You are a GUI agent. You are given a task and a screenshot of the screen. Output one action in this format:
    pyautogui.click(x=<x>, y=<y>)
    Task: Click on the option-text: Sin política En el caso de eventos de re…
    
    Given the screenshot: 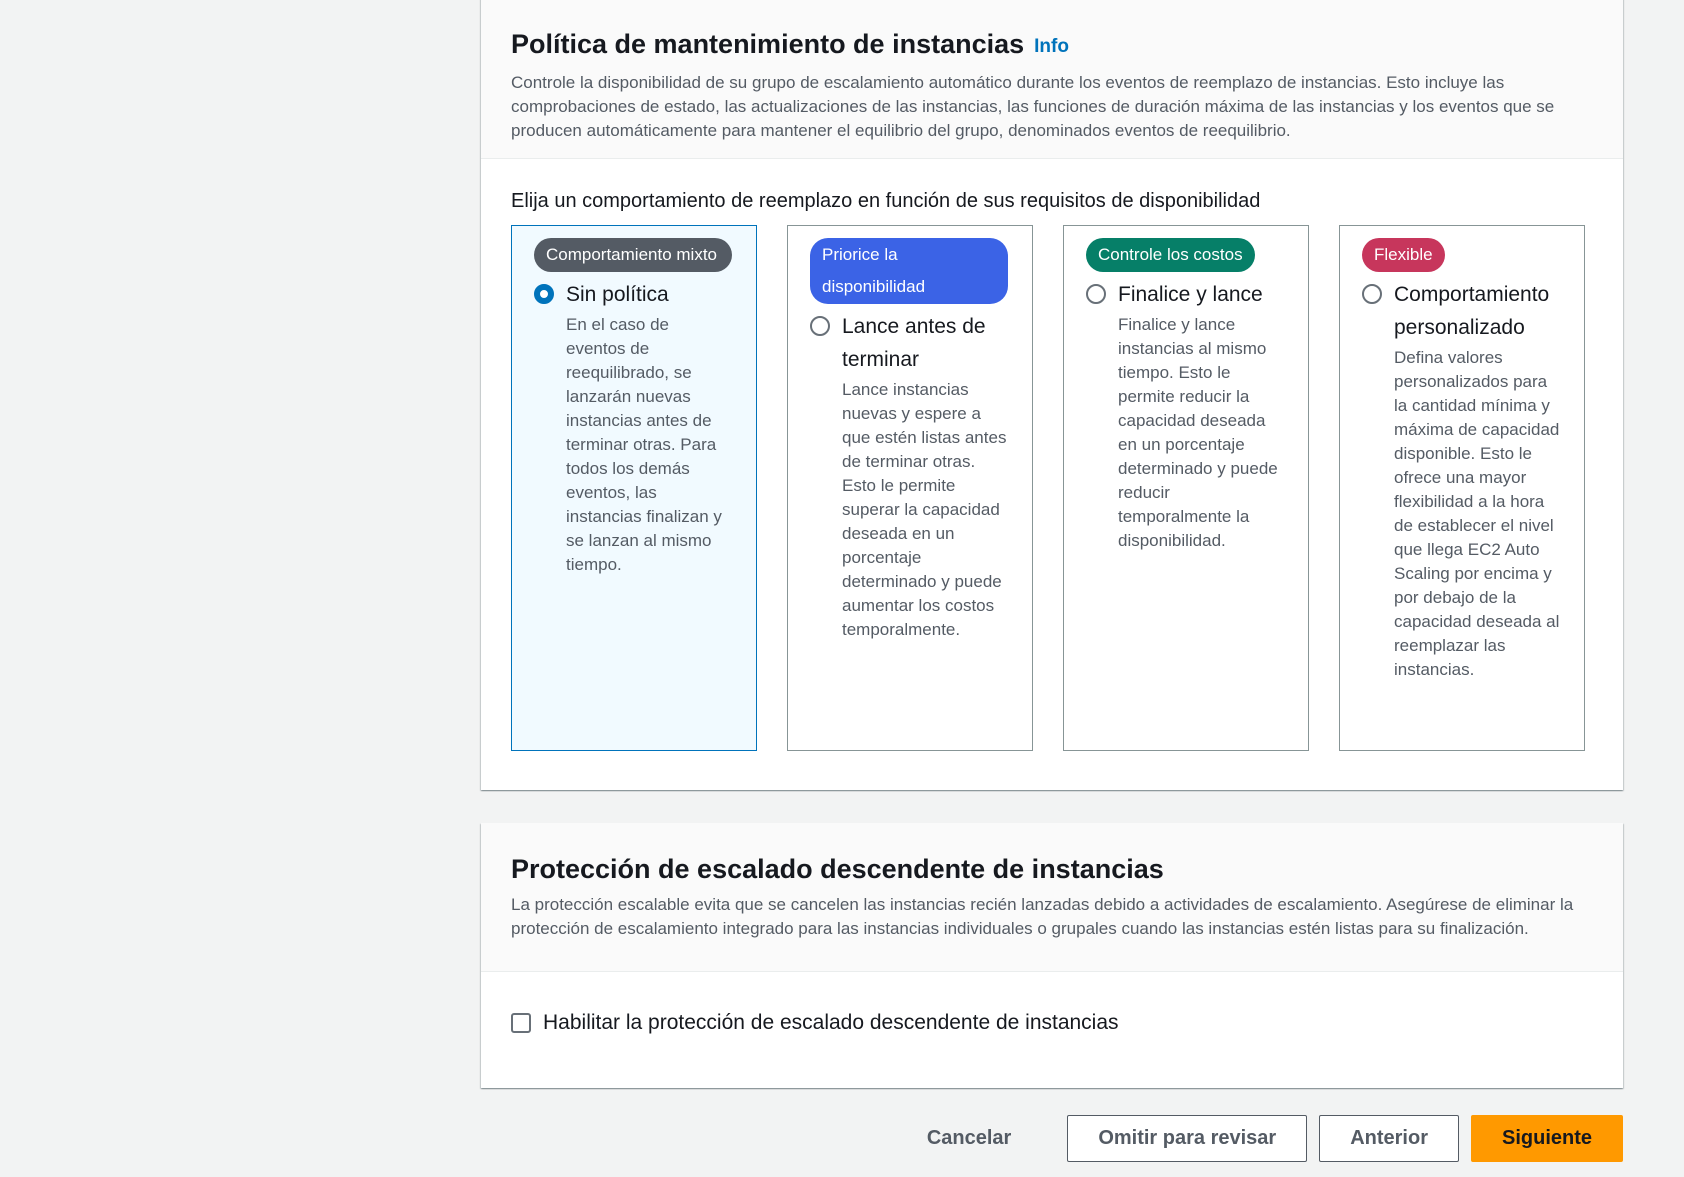 What is the action you would take?
    pyautogui.click(x=649, y=427)
    